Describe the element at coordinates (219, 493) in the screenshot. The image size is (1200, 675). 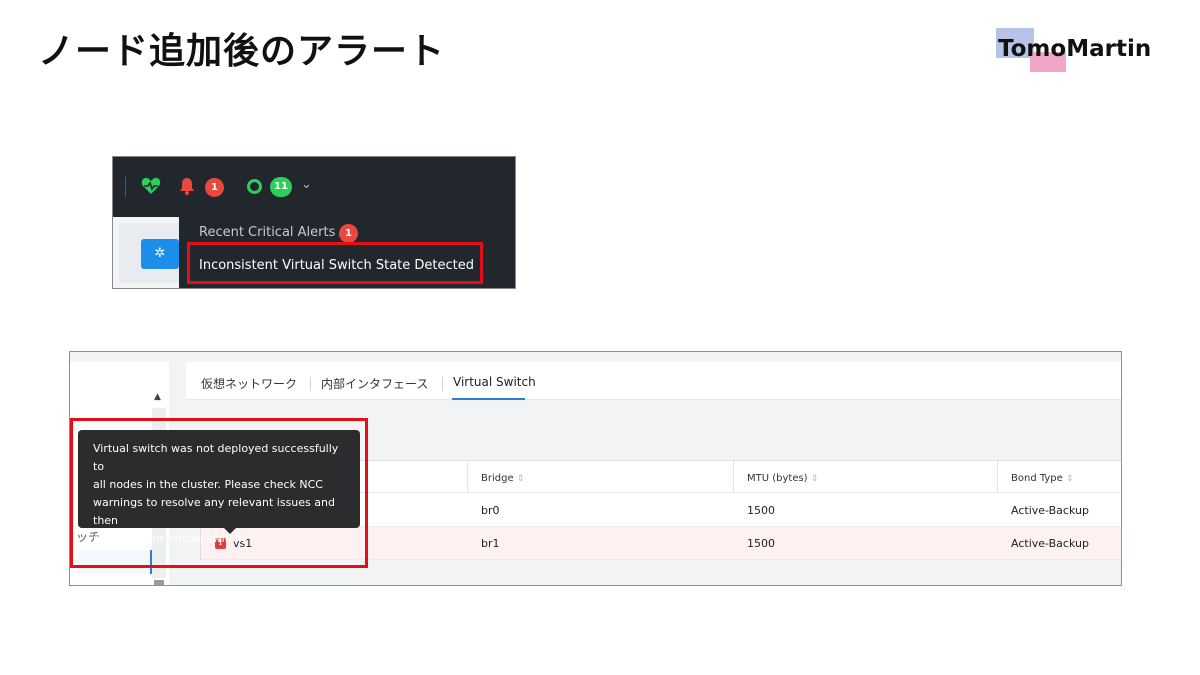
I see `highlight-box-tooltip` at that location.